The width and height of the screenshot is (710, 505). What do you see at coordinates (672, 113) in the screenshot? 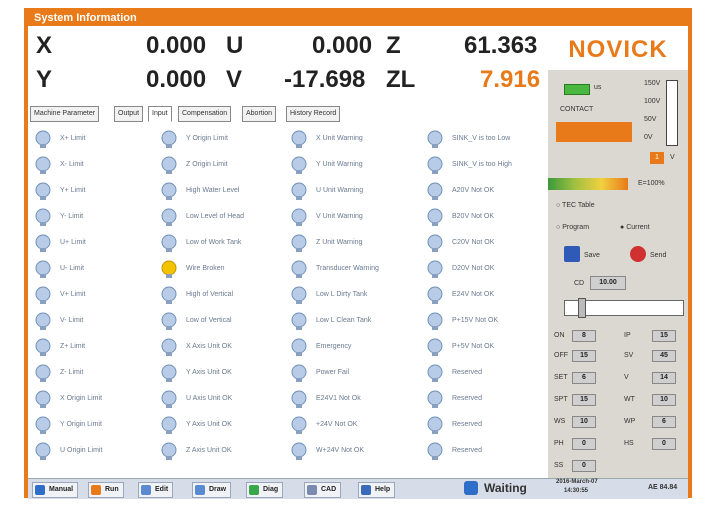
I see `voltage-gauge` at bounding box center [672, 113].